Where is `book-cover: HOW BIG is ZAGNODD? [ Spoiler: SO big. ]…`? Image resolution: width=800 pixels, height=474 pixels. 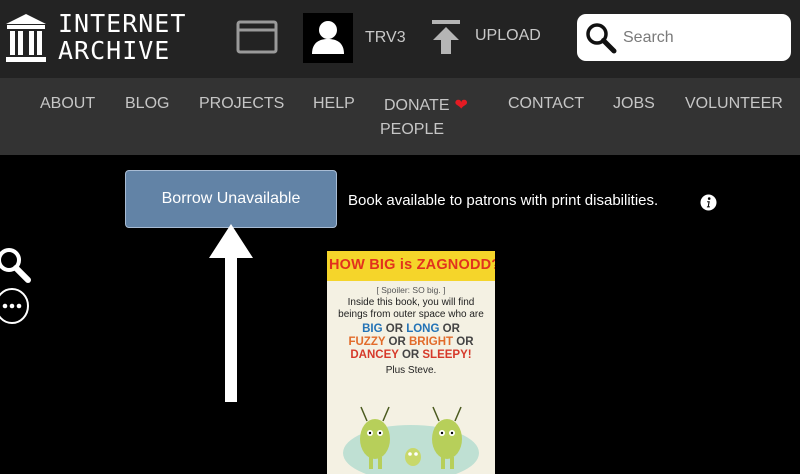
book-cover: HOW BIG is ZAGNODD? [ Spoiler: SO big. ]… is located at coordinates (411, 362).